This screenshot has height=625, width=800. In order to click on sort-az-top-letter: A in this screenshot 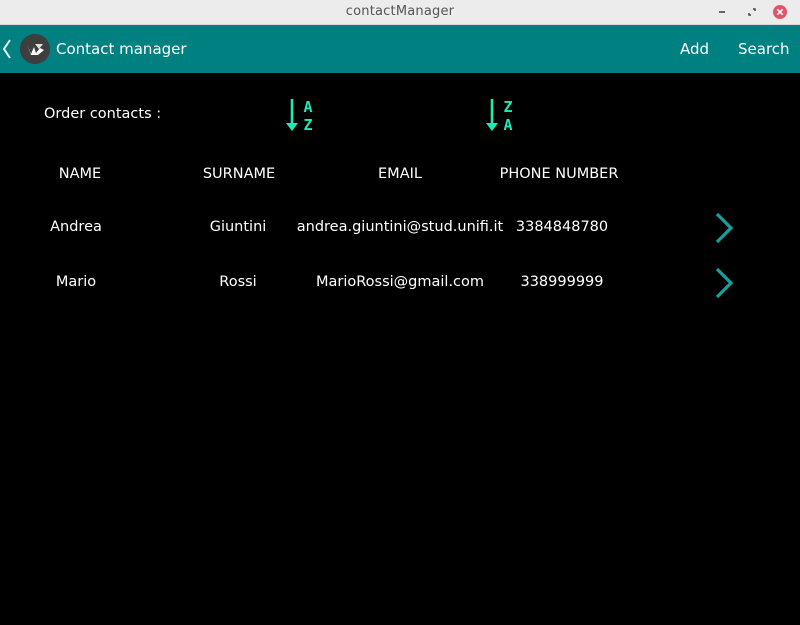, I will do `click(307, 107)`.